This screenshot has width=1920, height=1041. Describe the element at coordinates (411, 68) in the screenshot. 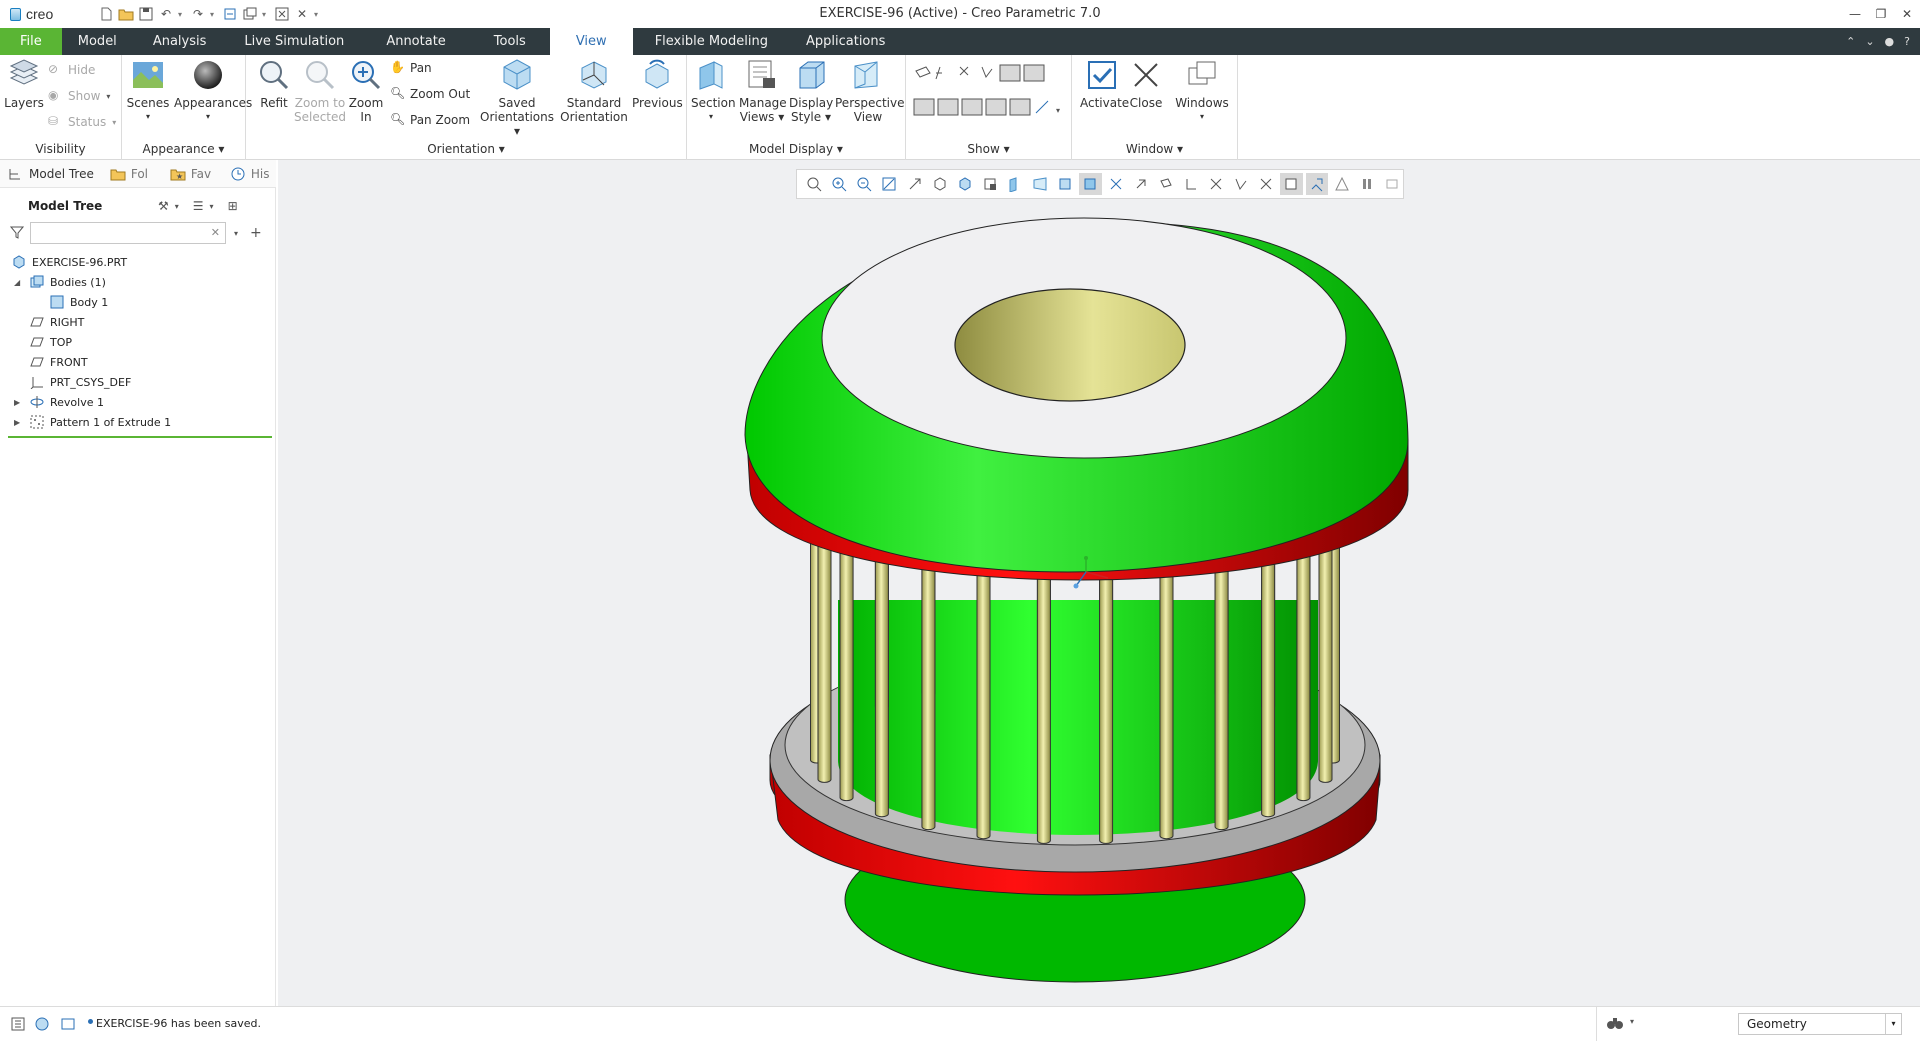

I see `pan-button: ✋ Pan` at that location.